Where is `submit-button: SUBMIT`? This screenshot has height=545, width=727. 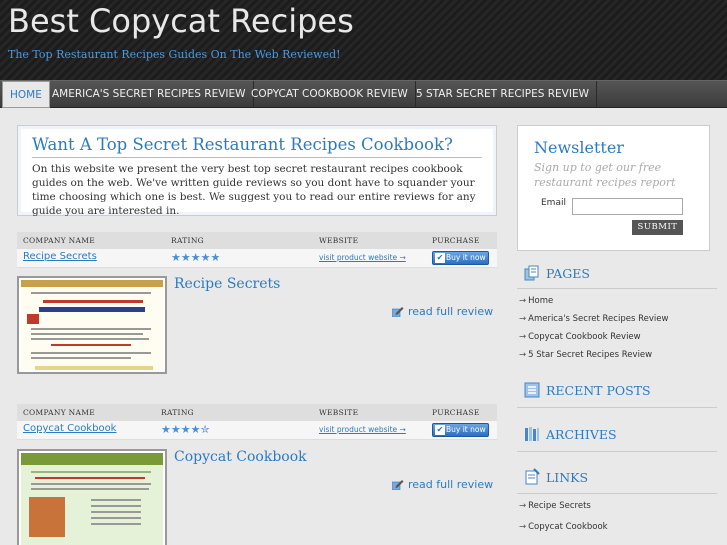
submit-button: SUBMIT is located at coordinates (657, 227).